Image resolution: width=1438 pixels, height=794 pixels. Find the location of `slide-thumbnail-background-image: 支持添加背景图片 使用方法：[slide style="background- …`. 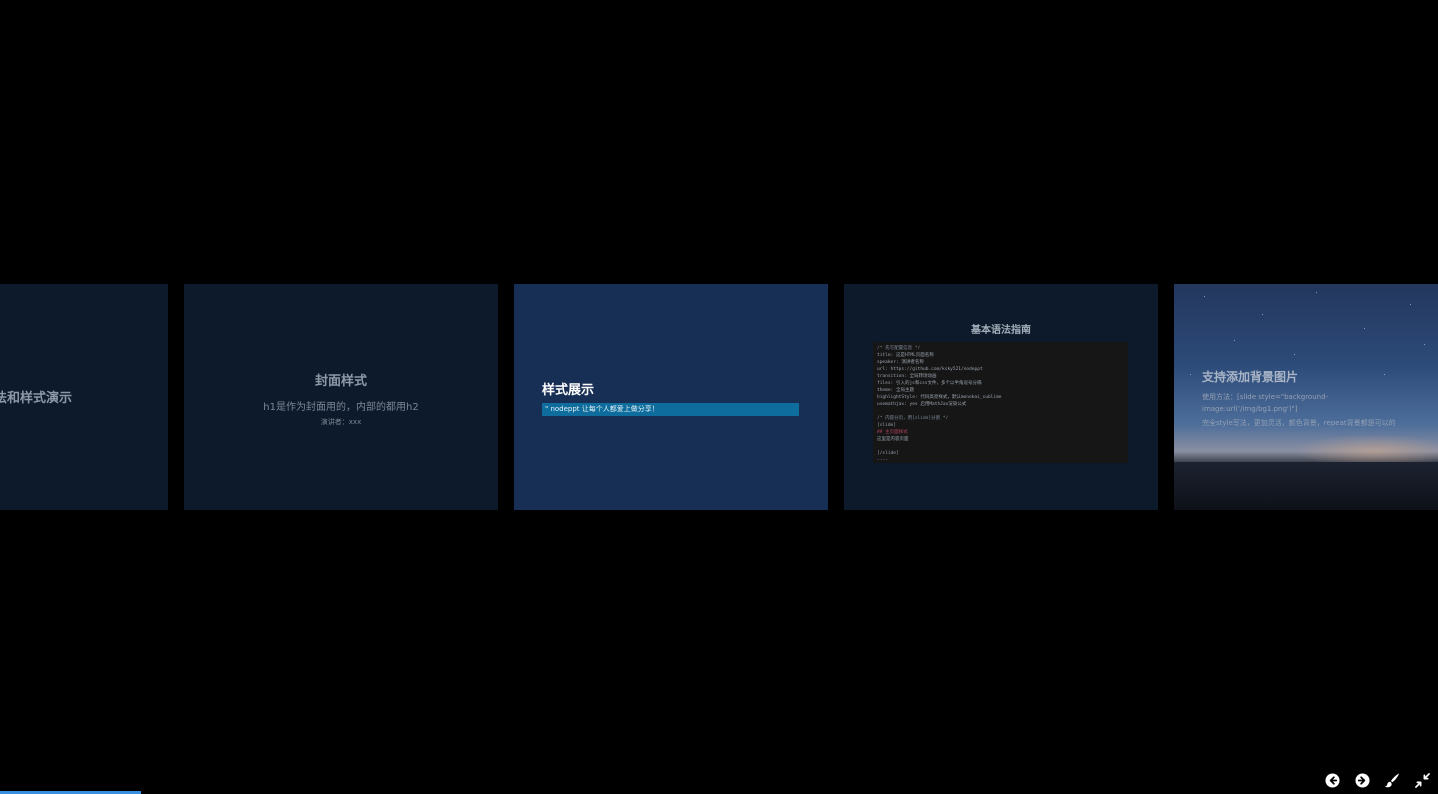

slide-thumbnail-background-image: 支持添加背景图片 使用方法：[slide style="background- … is located at coordinates (1306, 397).